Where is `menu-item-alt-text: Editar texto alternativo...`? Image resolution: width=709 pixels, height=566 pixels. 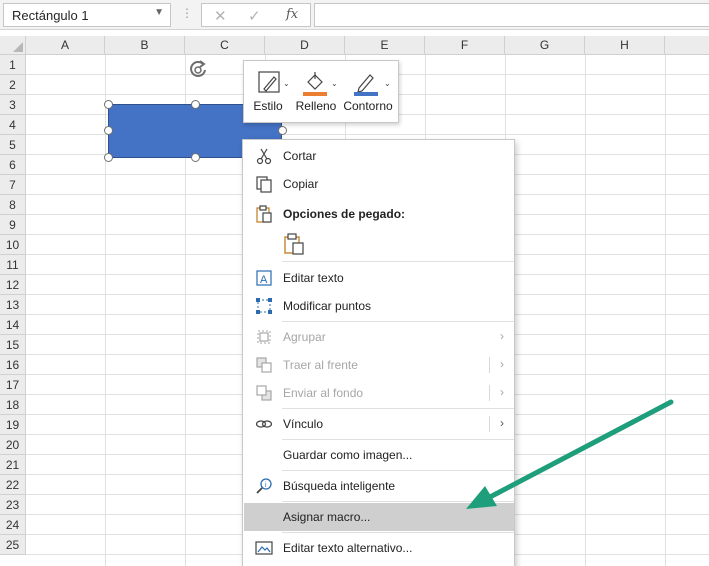
menu-item-alt-text: Editar texto alternativo... is located at coordinates (379, 548).